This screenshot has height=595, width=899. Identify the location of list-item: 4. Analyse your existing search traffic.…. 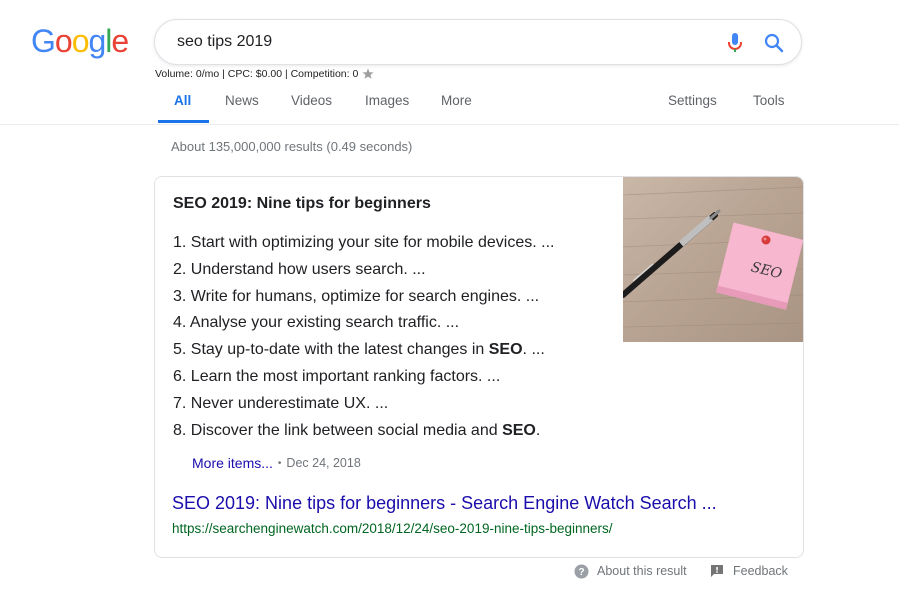
(316, 323).